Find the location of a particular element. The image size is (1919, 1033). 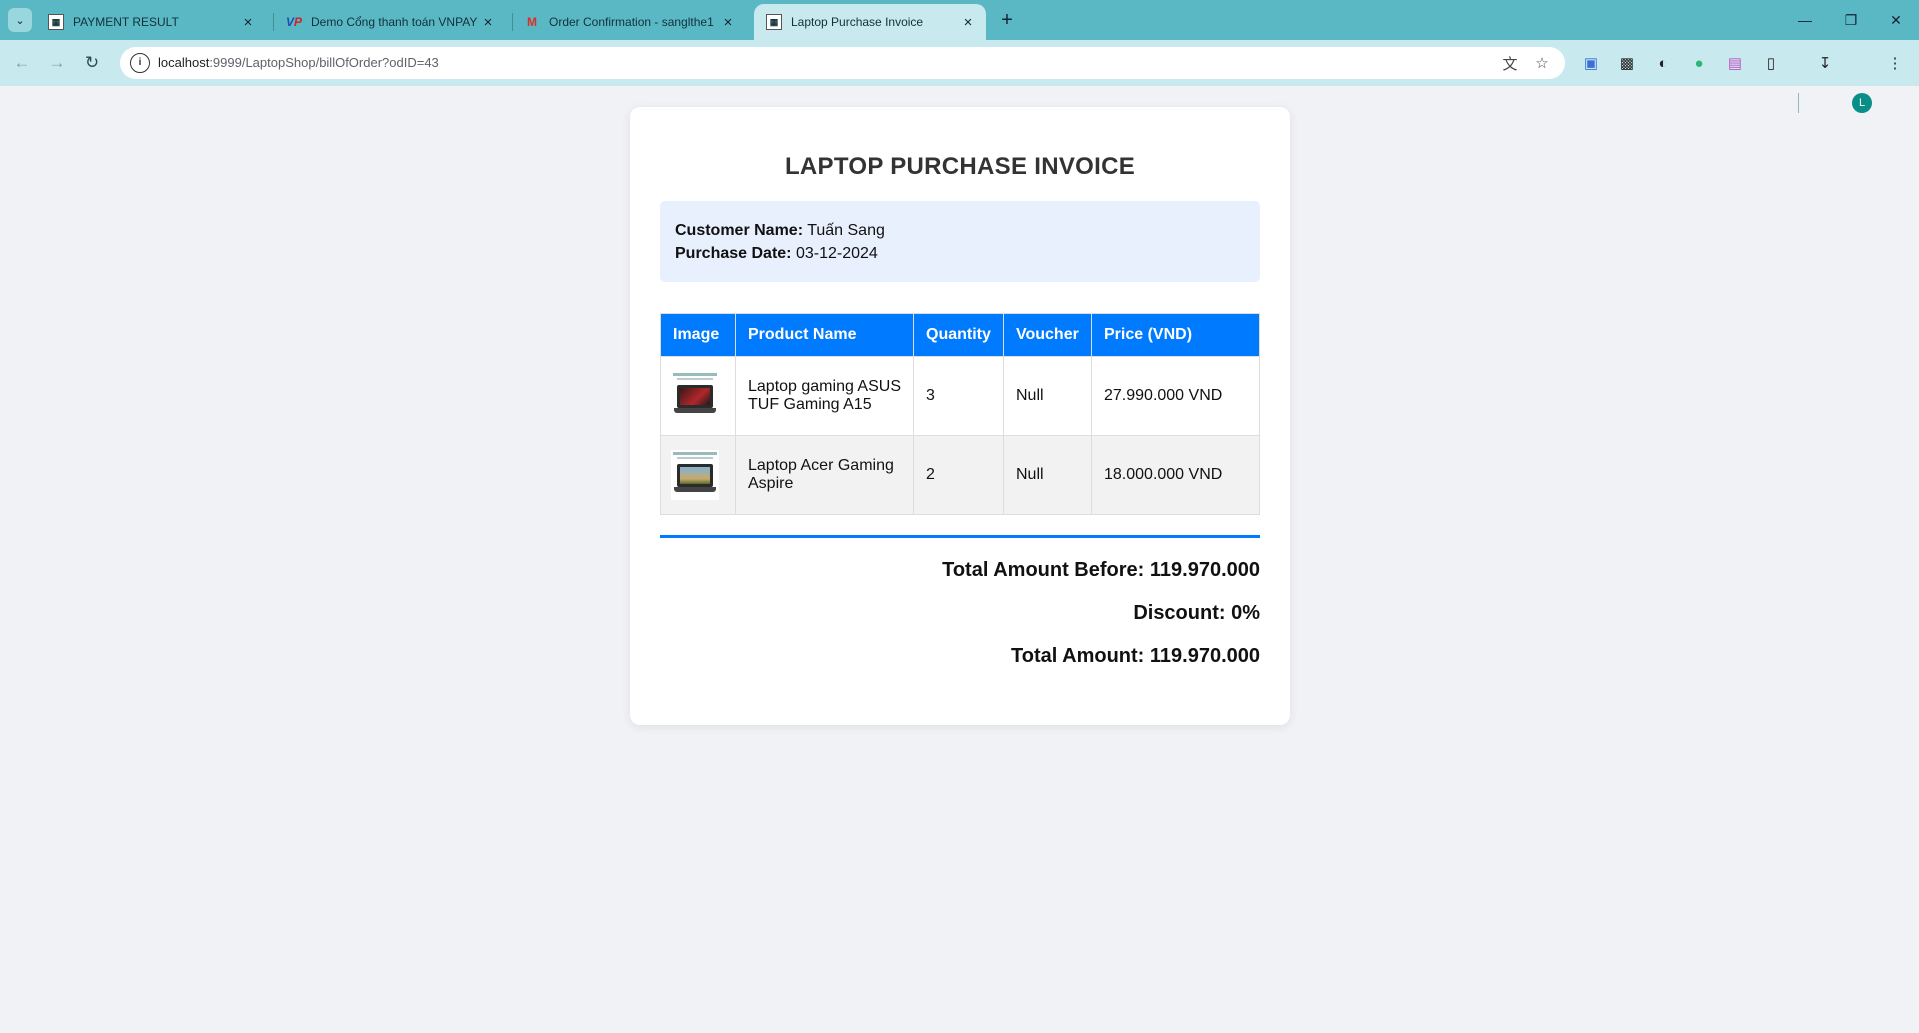

customer-name-label: Customer Name: is located at coordinates (739, 230).